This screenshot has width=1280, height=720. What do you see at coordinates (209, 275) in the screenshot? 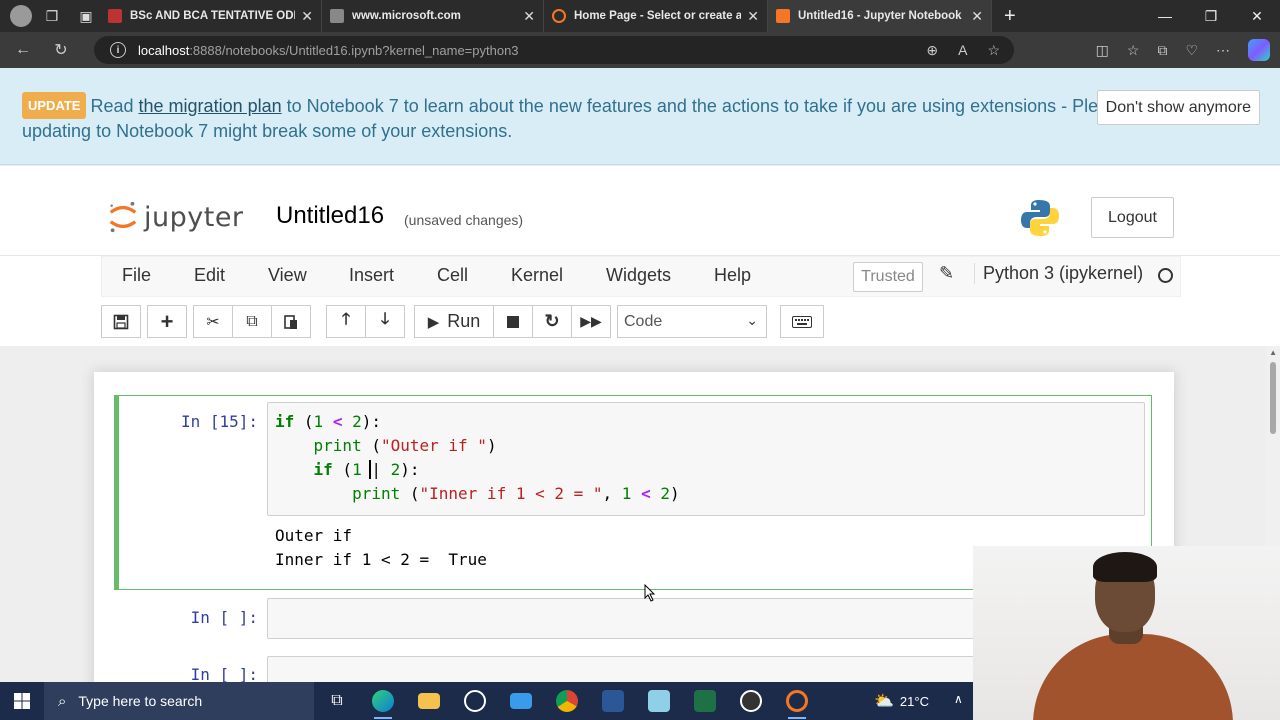
I see `menu-edit: Edit` at bounding box center [209, 275].